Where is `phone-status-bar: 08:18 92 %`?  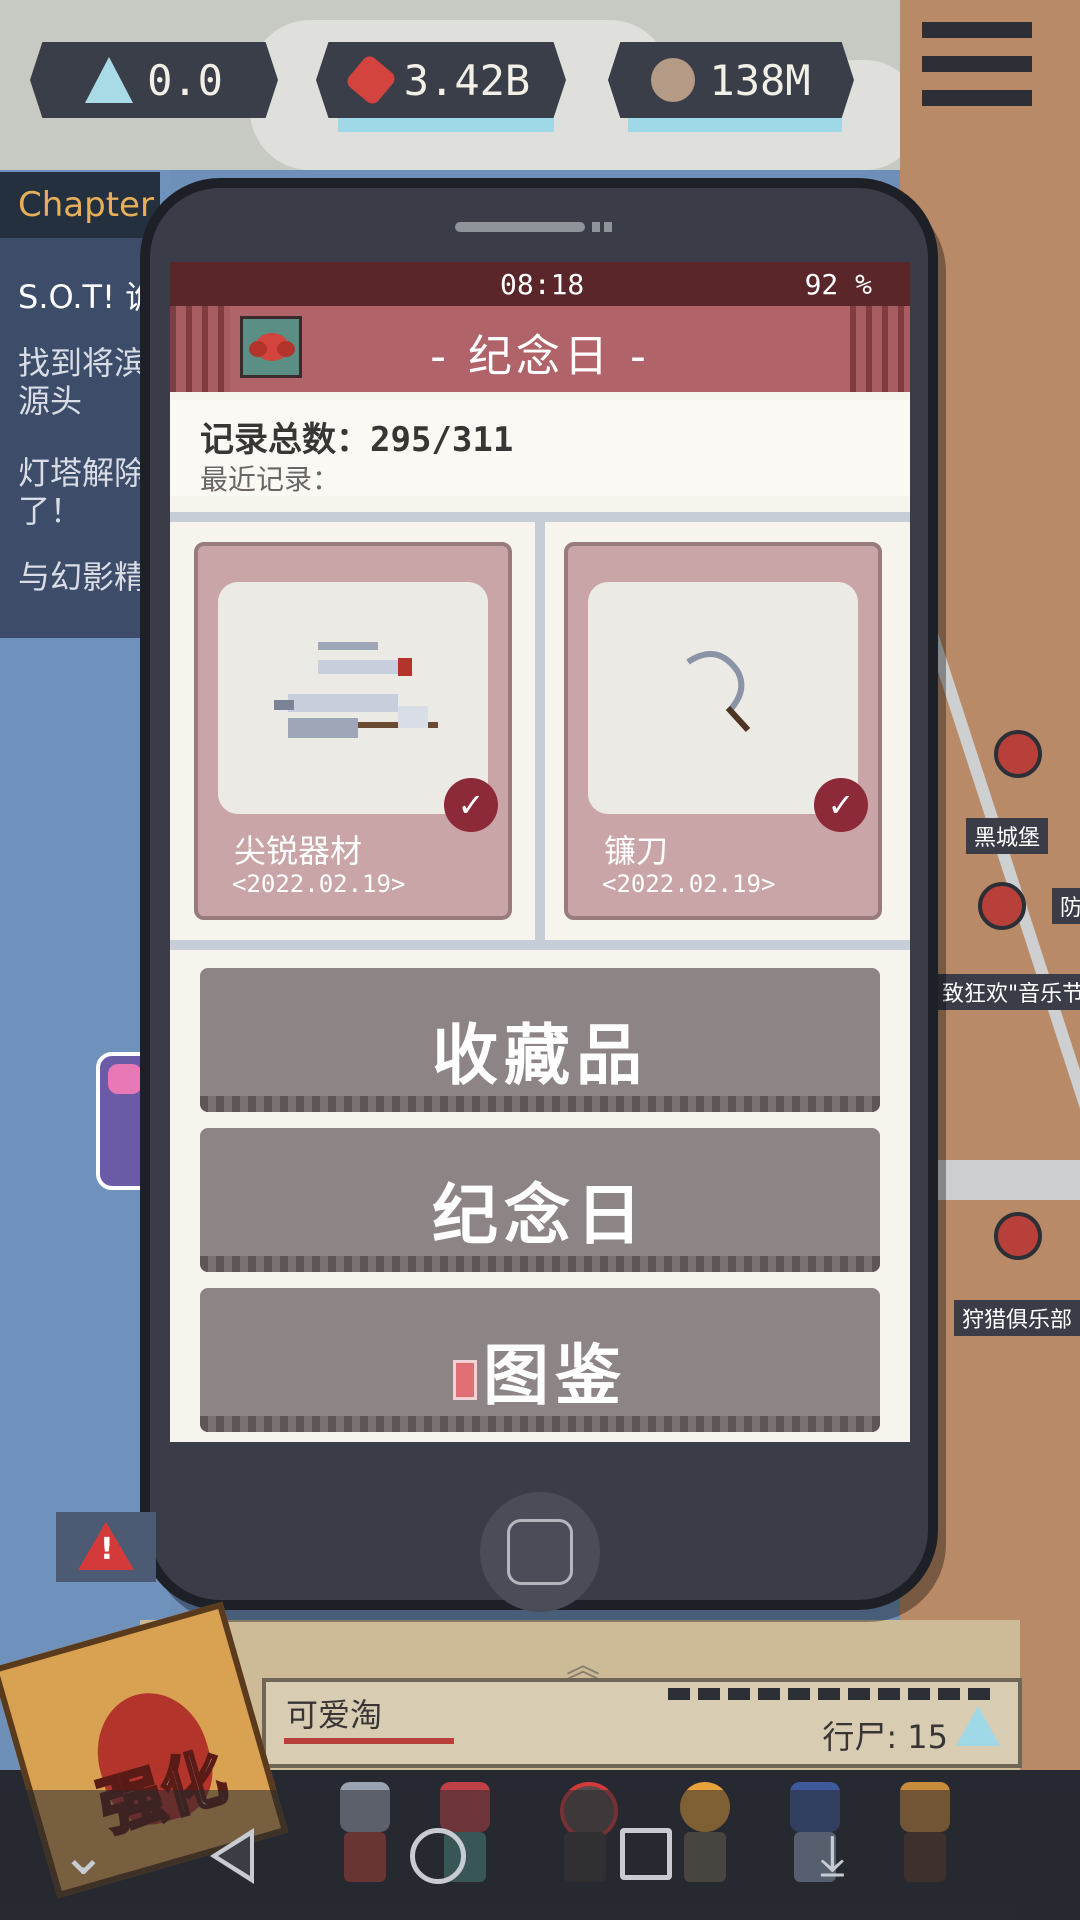
phone-status-bar: 08:18 92 % is located at coordinates (540, 284).